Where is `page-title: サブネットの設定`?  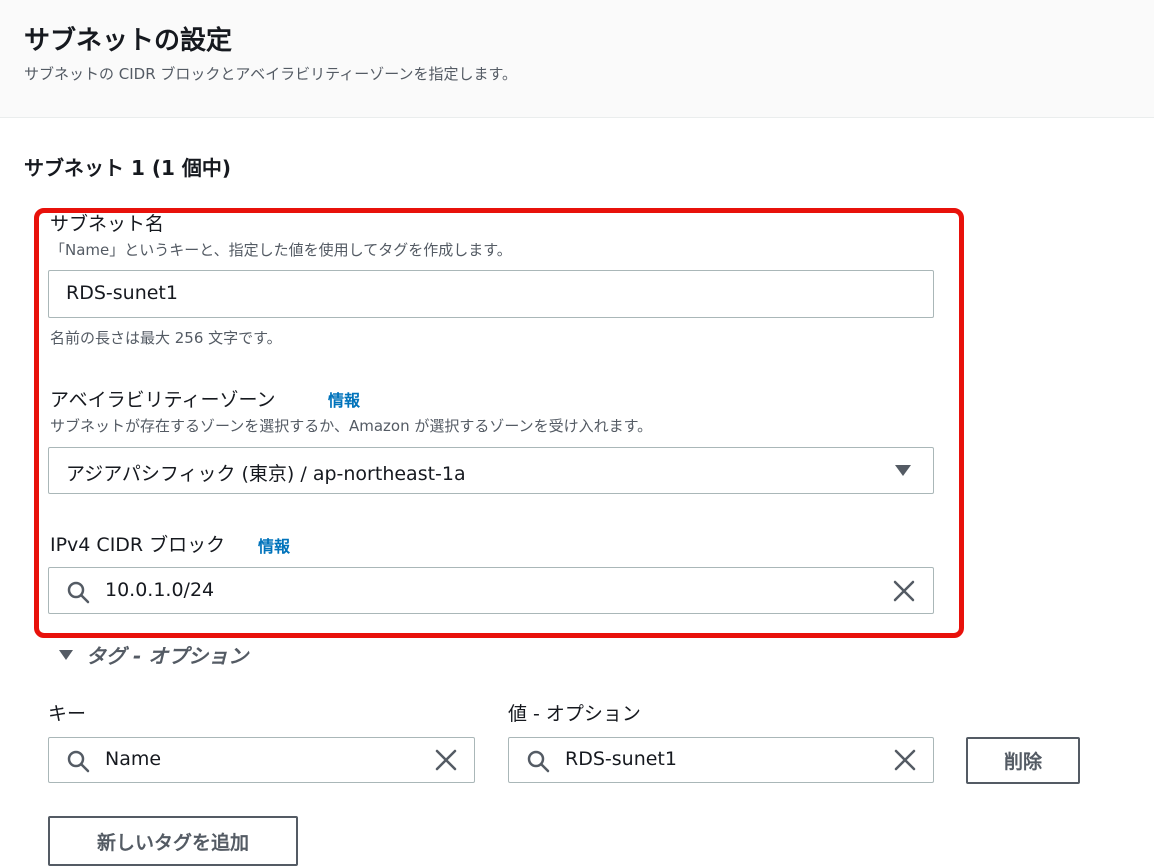
page-title: サブネットの設定 is located at coordinates (128, 41).